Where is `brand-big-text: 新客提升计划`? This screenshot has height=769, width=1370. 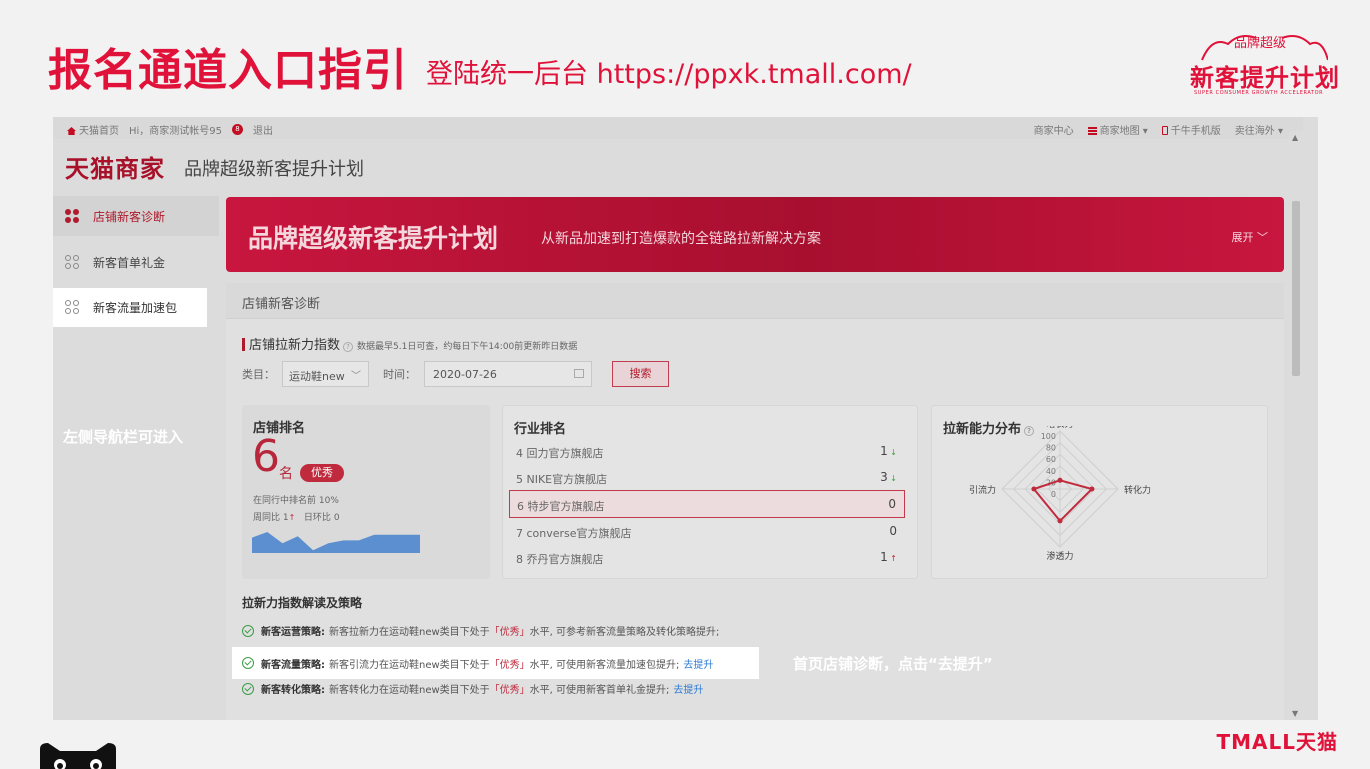 brand-big-text: 新客提升计划 is located at coordinates (1265, 78).